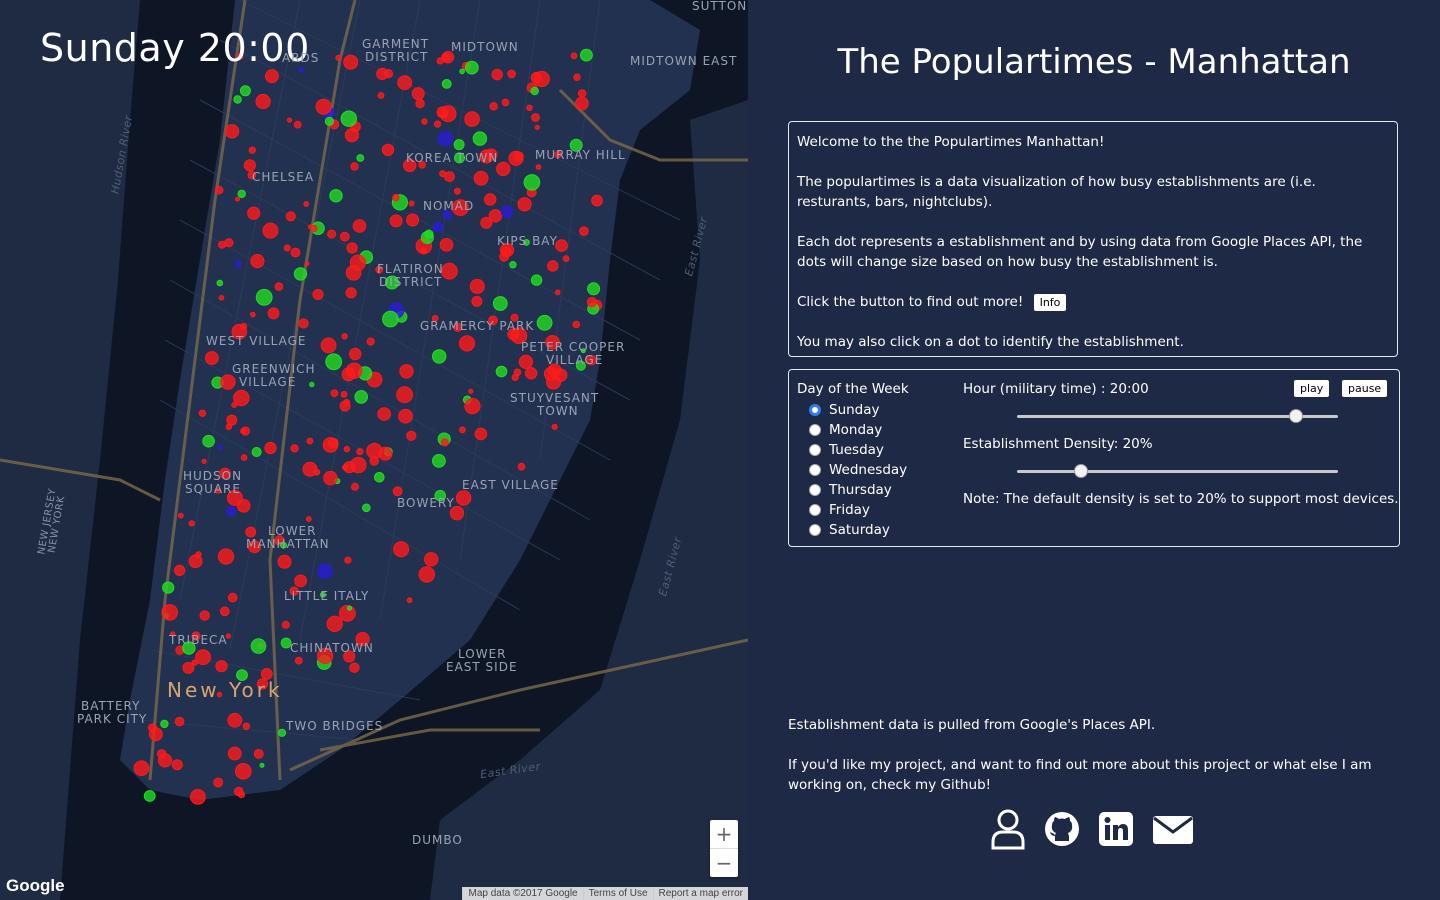  Describe the element at coordinates (1050, 302) in the screenshot. I see `info-button: Info` at that location.